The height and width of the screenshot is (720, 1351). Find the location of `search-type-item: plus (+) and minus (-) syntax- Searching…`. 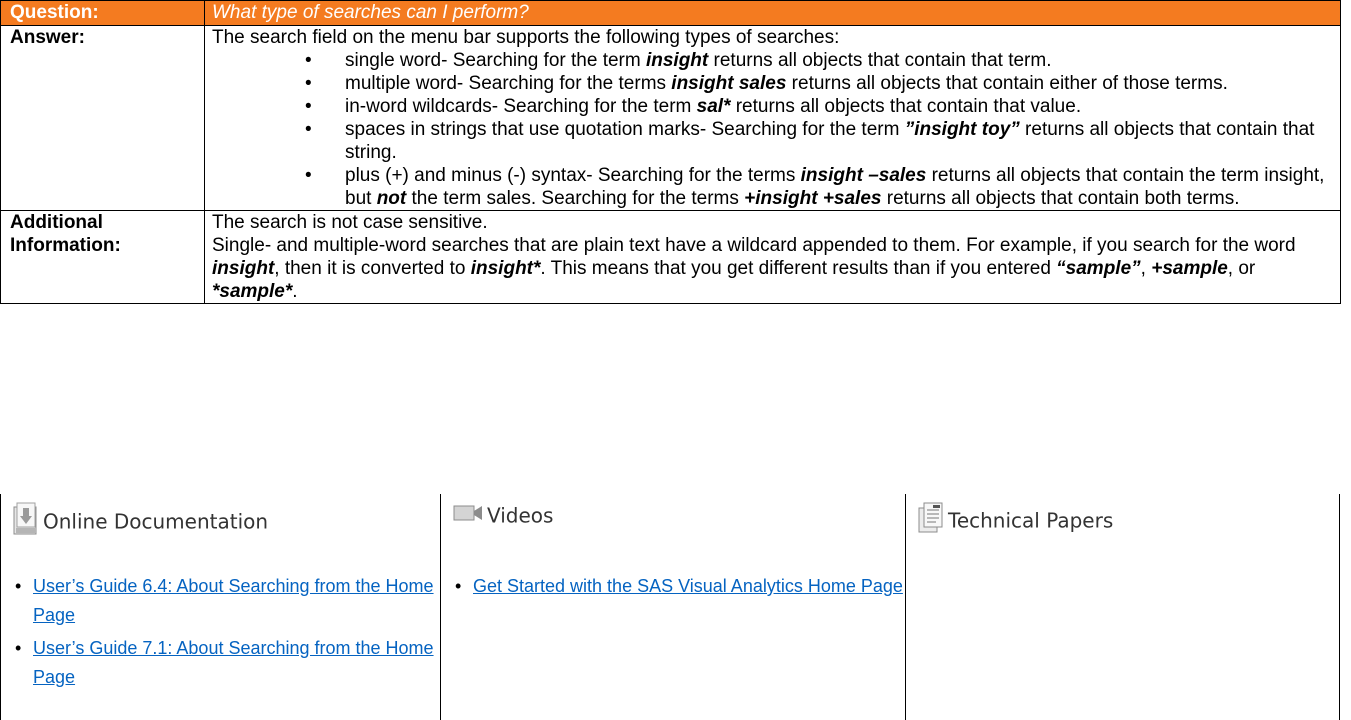

search-type-item: plus (+) and minus (-) syntax- Searching… is located at coordinates (772, 187).